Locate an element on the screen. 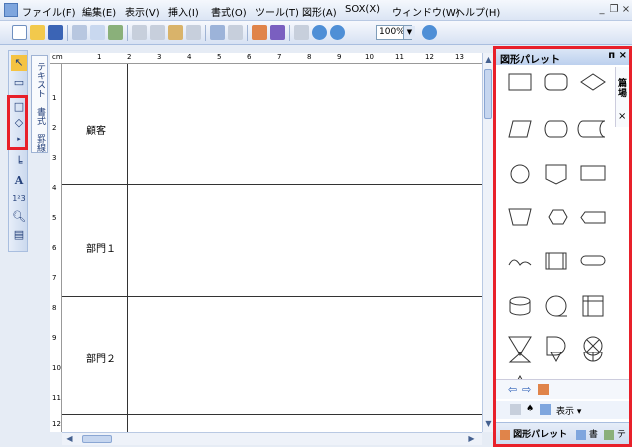 This screenshot has height=447, width=632. shape-sort is located at coordinates (556, 357).